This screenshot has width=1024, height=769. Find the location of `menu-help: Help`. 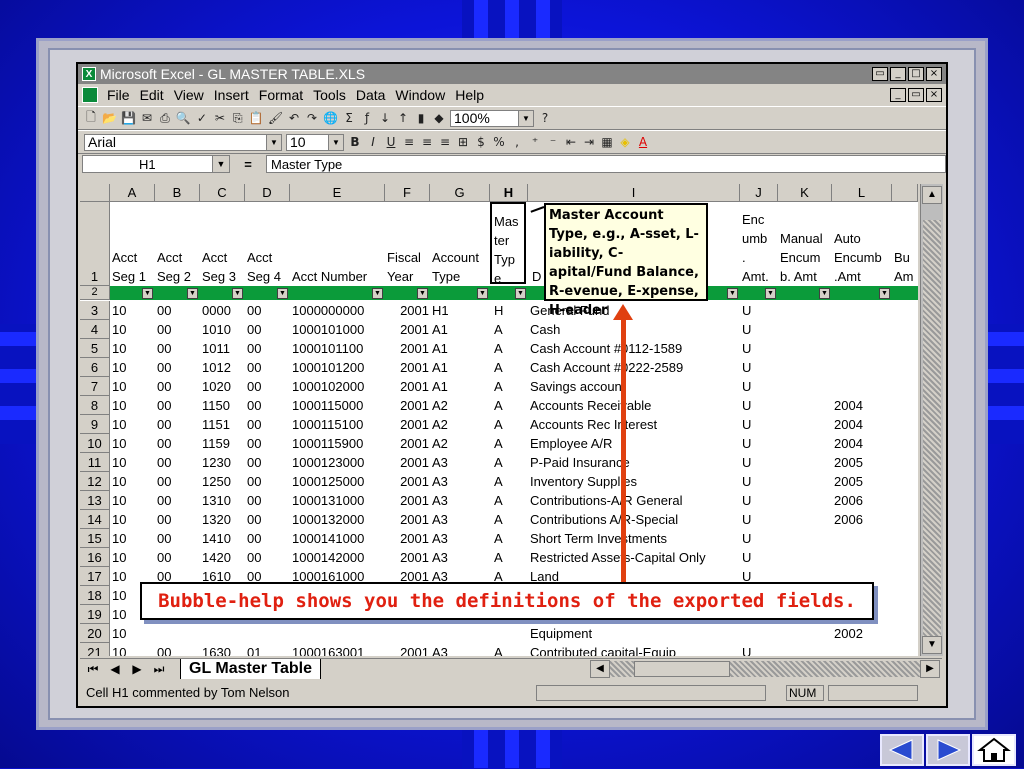

menu-help: Help is located at coordinates (469, 95).